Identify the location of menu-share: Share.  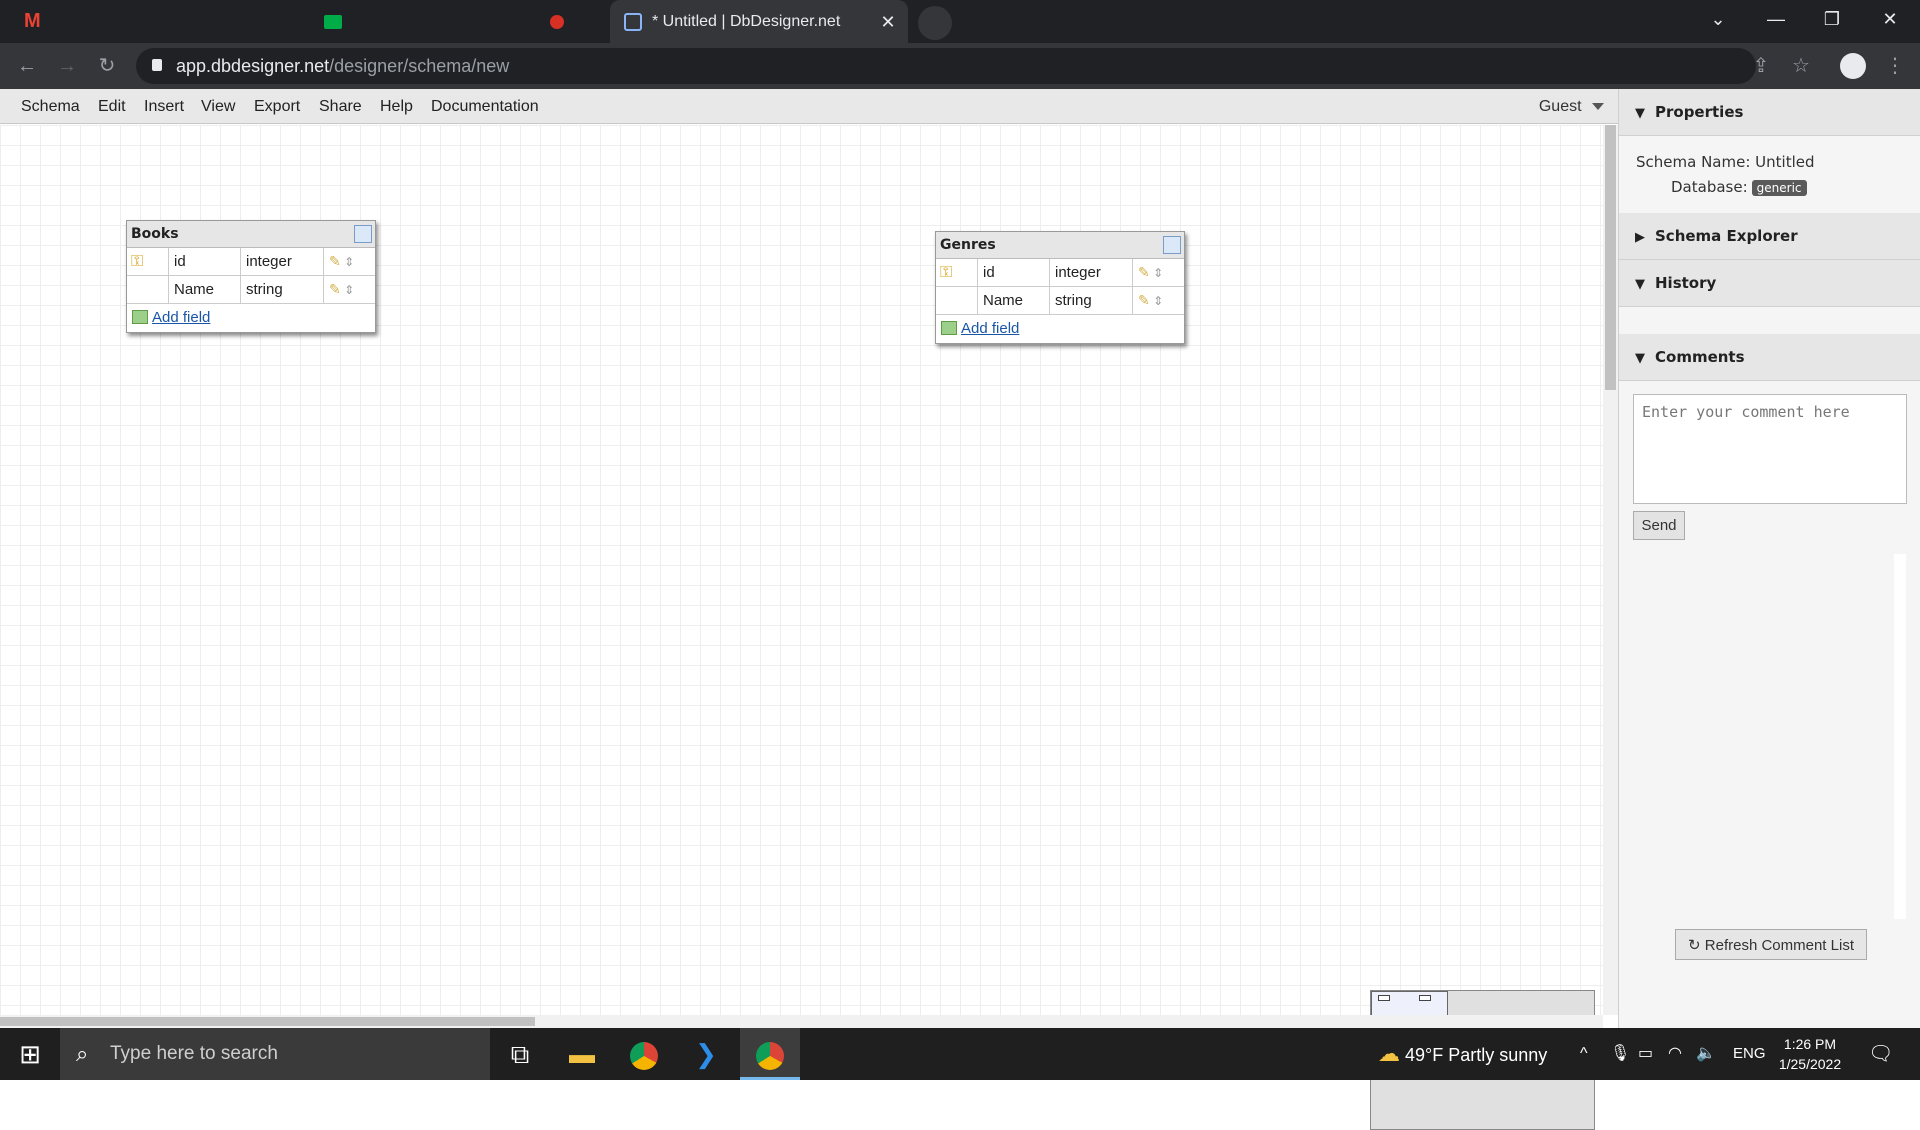
(340, 106).